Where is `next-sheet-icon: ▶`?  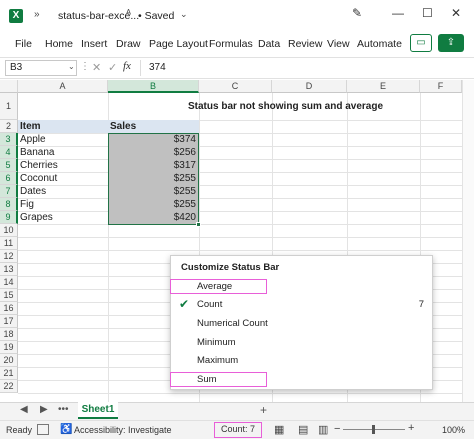
next-sheet-icon: ▶ is located at coordinates (44, 409).